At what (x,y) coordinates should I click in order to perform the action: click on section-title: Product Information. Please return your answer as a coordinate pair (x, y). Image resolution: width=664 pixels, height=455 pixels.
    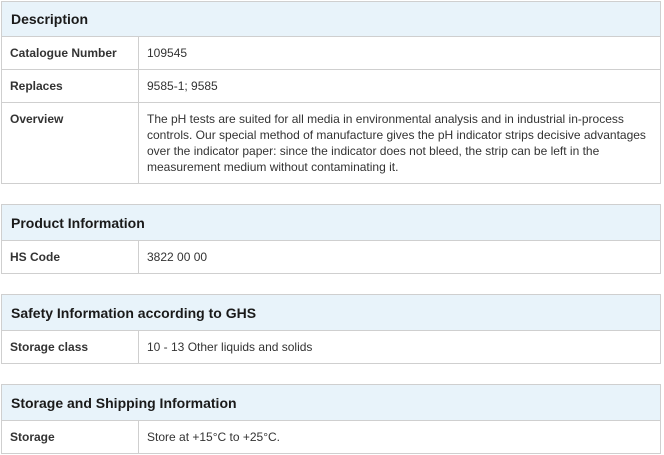
    Looking at the image, I should click on (331, 223).